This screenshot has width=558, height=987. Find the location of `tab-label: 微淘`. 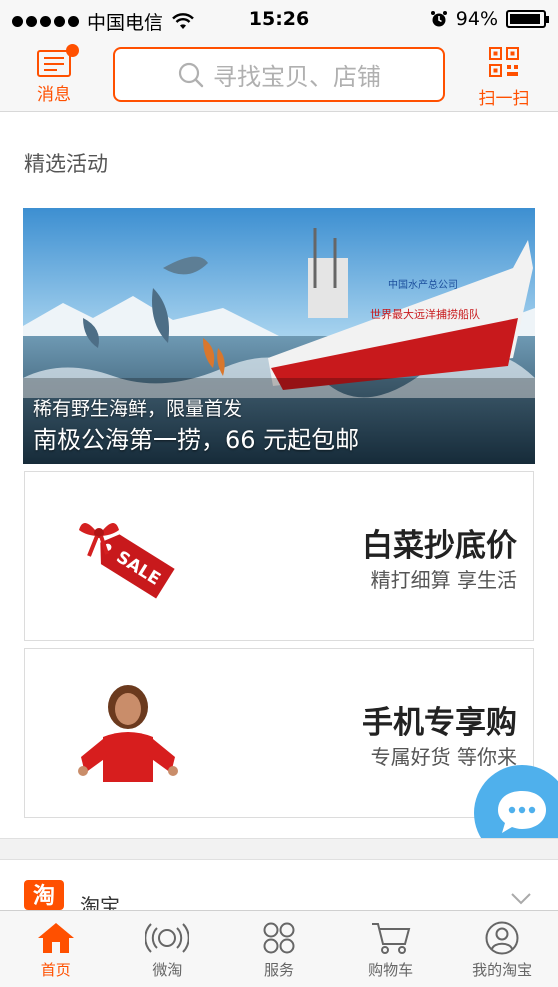

tab-label: 微淘 is located at coordinates (167, 970).